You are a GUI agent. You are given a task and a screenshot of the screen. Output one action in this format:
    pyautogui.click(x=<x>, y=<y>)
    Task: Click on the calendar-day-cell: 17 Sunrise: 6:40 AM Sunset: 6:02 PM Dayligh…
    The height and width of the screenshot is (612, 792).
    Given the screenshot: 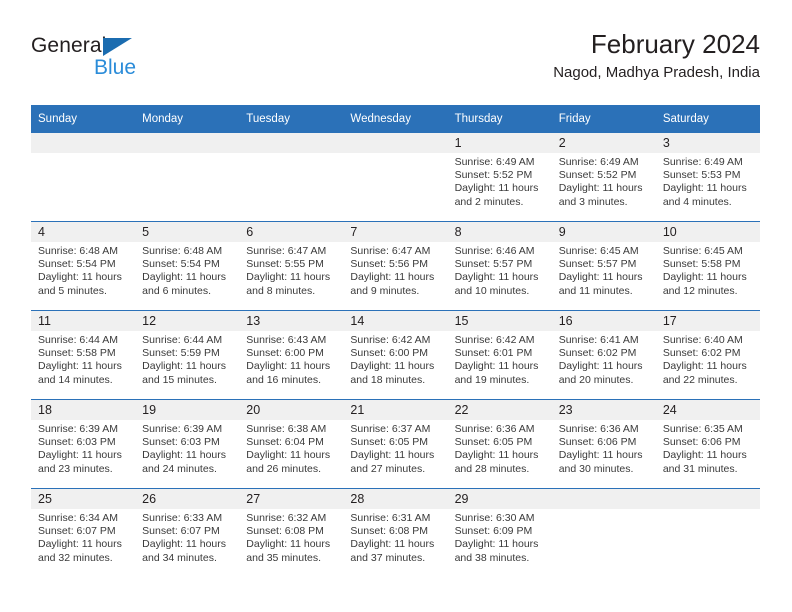 What is the action you would take?
    pyautogui.click(x=707, y=355)
    